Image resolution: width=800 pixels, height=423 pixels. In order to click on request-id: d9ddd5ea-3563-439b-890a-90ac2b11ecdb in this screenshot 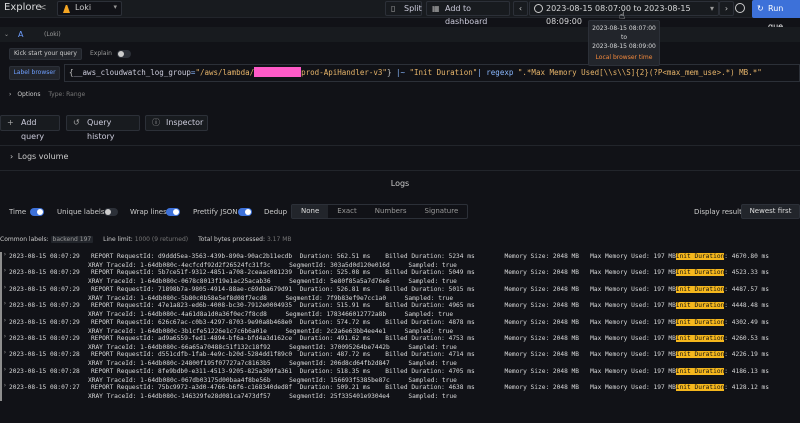, I will do `click(225, 256)`.